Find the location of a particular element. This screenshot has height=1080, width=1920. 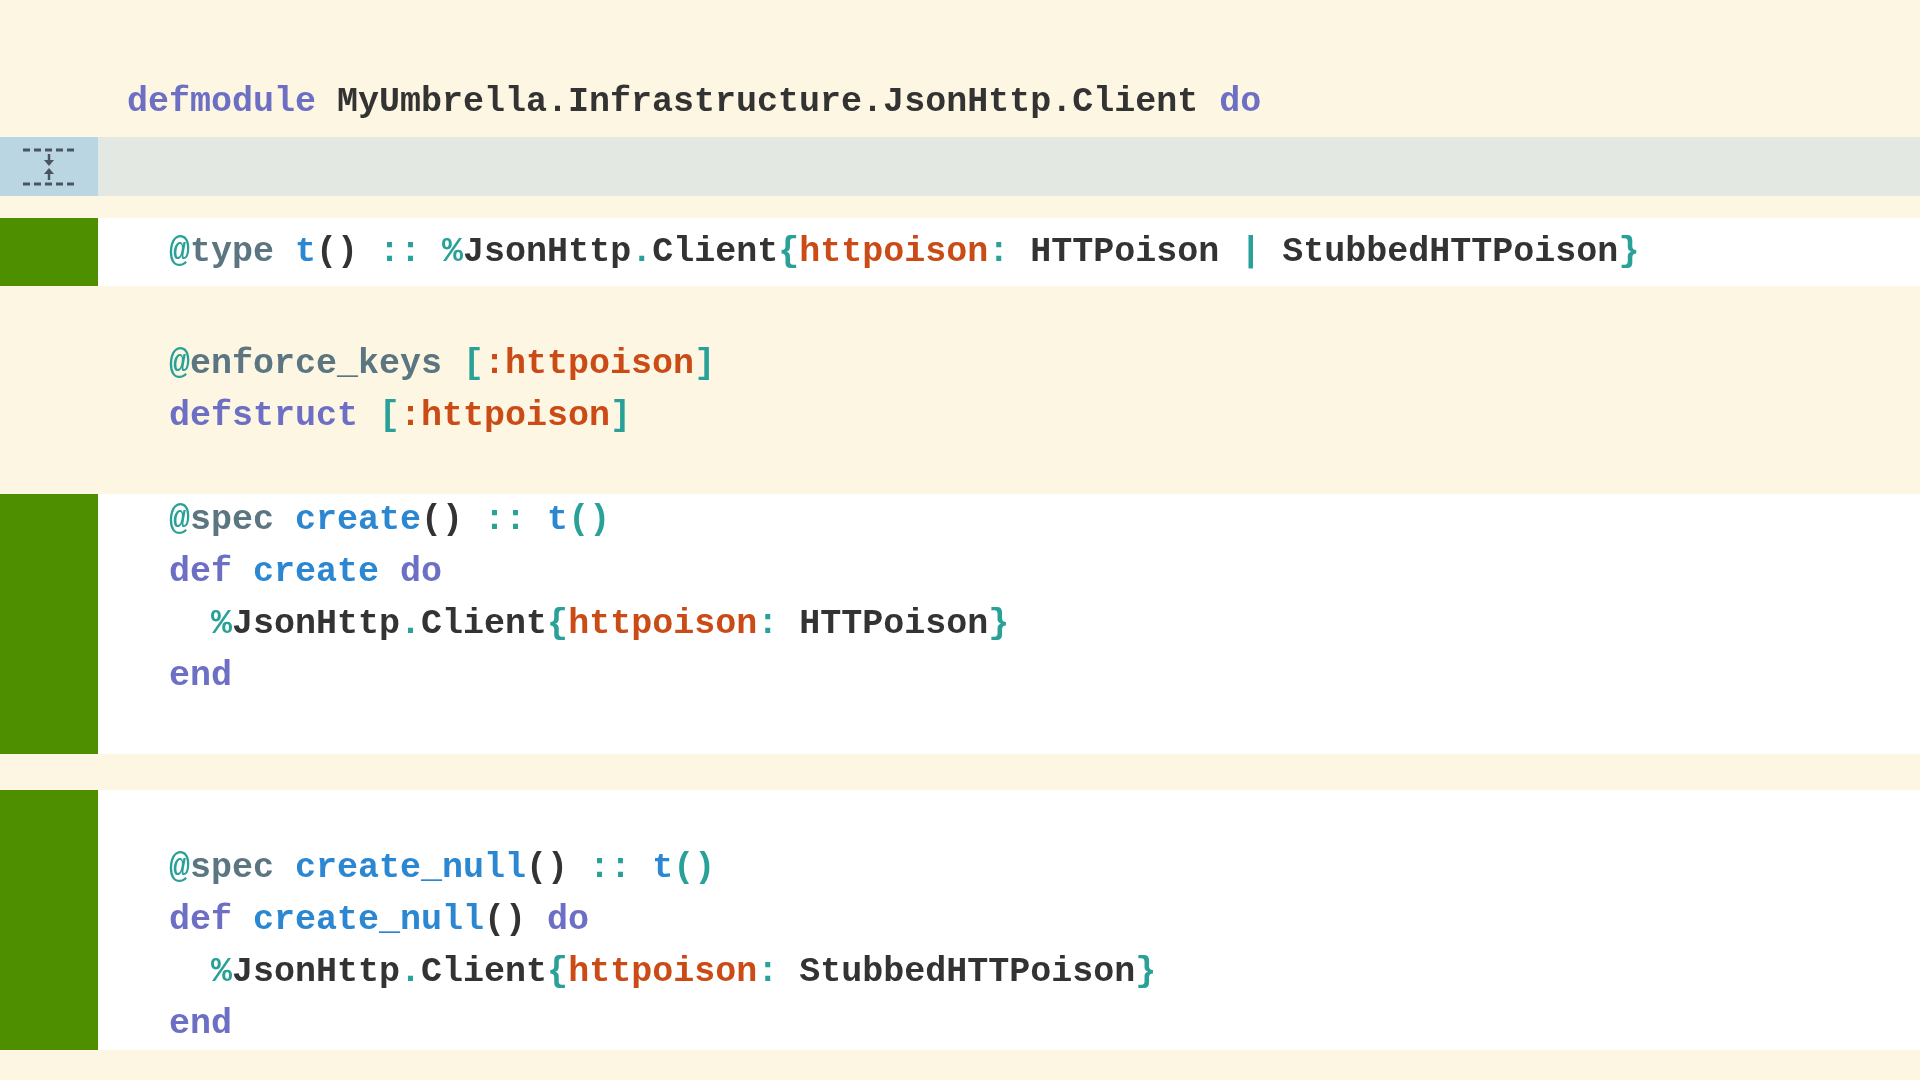

code-line: def create do is located at coordinates (306, 572).